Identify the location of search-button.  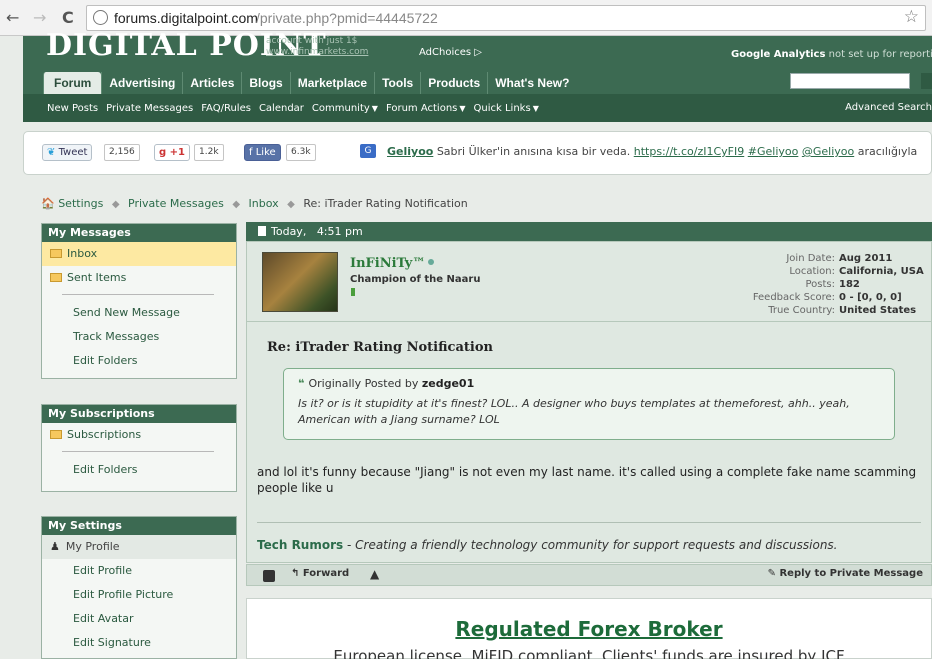
(926, 81).